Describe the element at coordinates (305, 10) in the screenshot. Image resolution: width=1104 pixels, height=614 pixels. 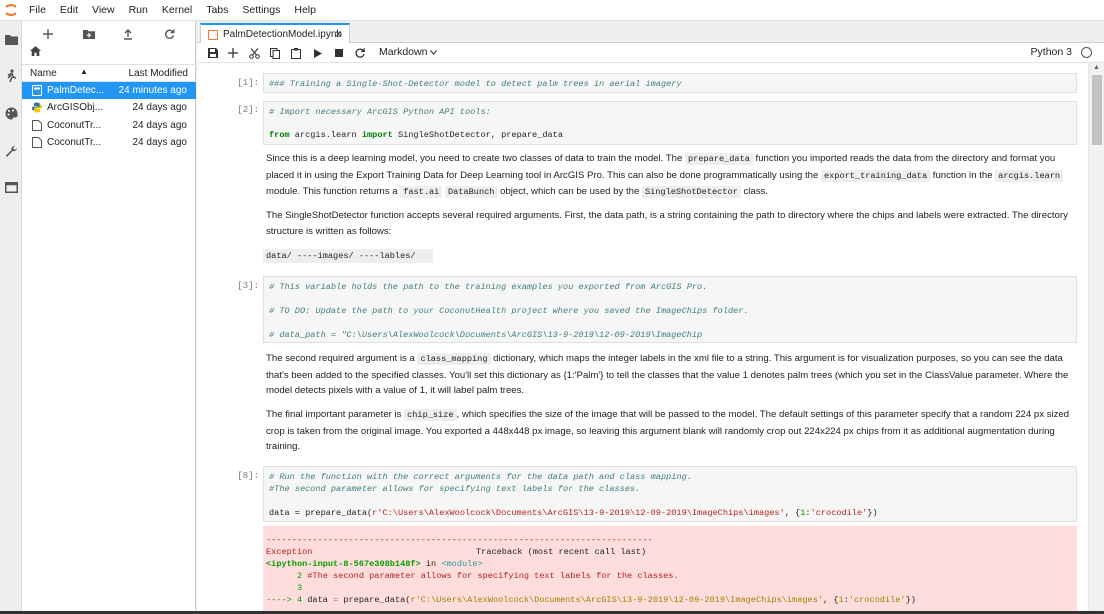
I see `menu-help: Help` at that location.